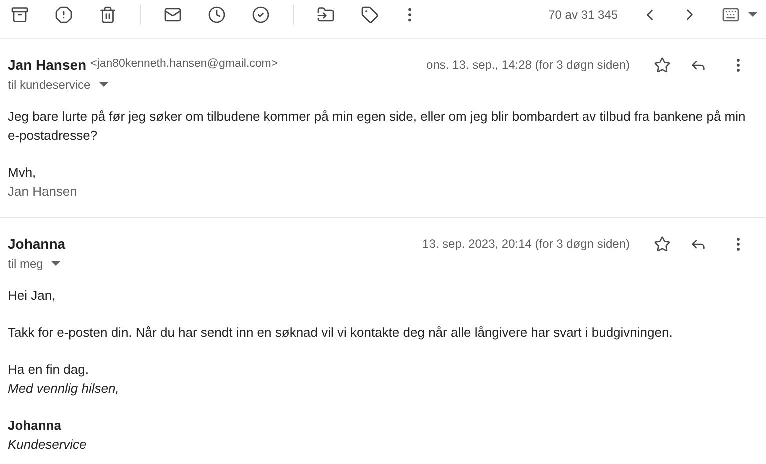  Describe the element at coordinates (48, 445) in the screenshot. I see `message-text: Kundeservice` at that location.